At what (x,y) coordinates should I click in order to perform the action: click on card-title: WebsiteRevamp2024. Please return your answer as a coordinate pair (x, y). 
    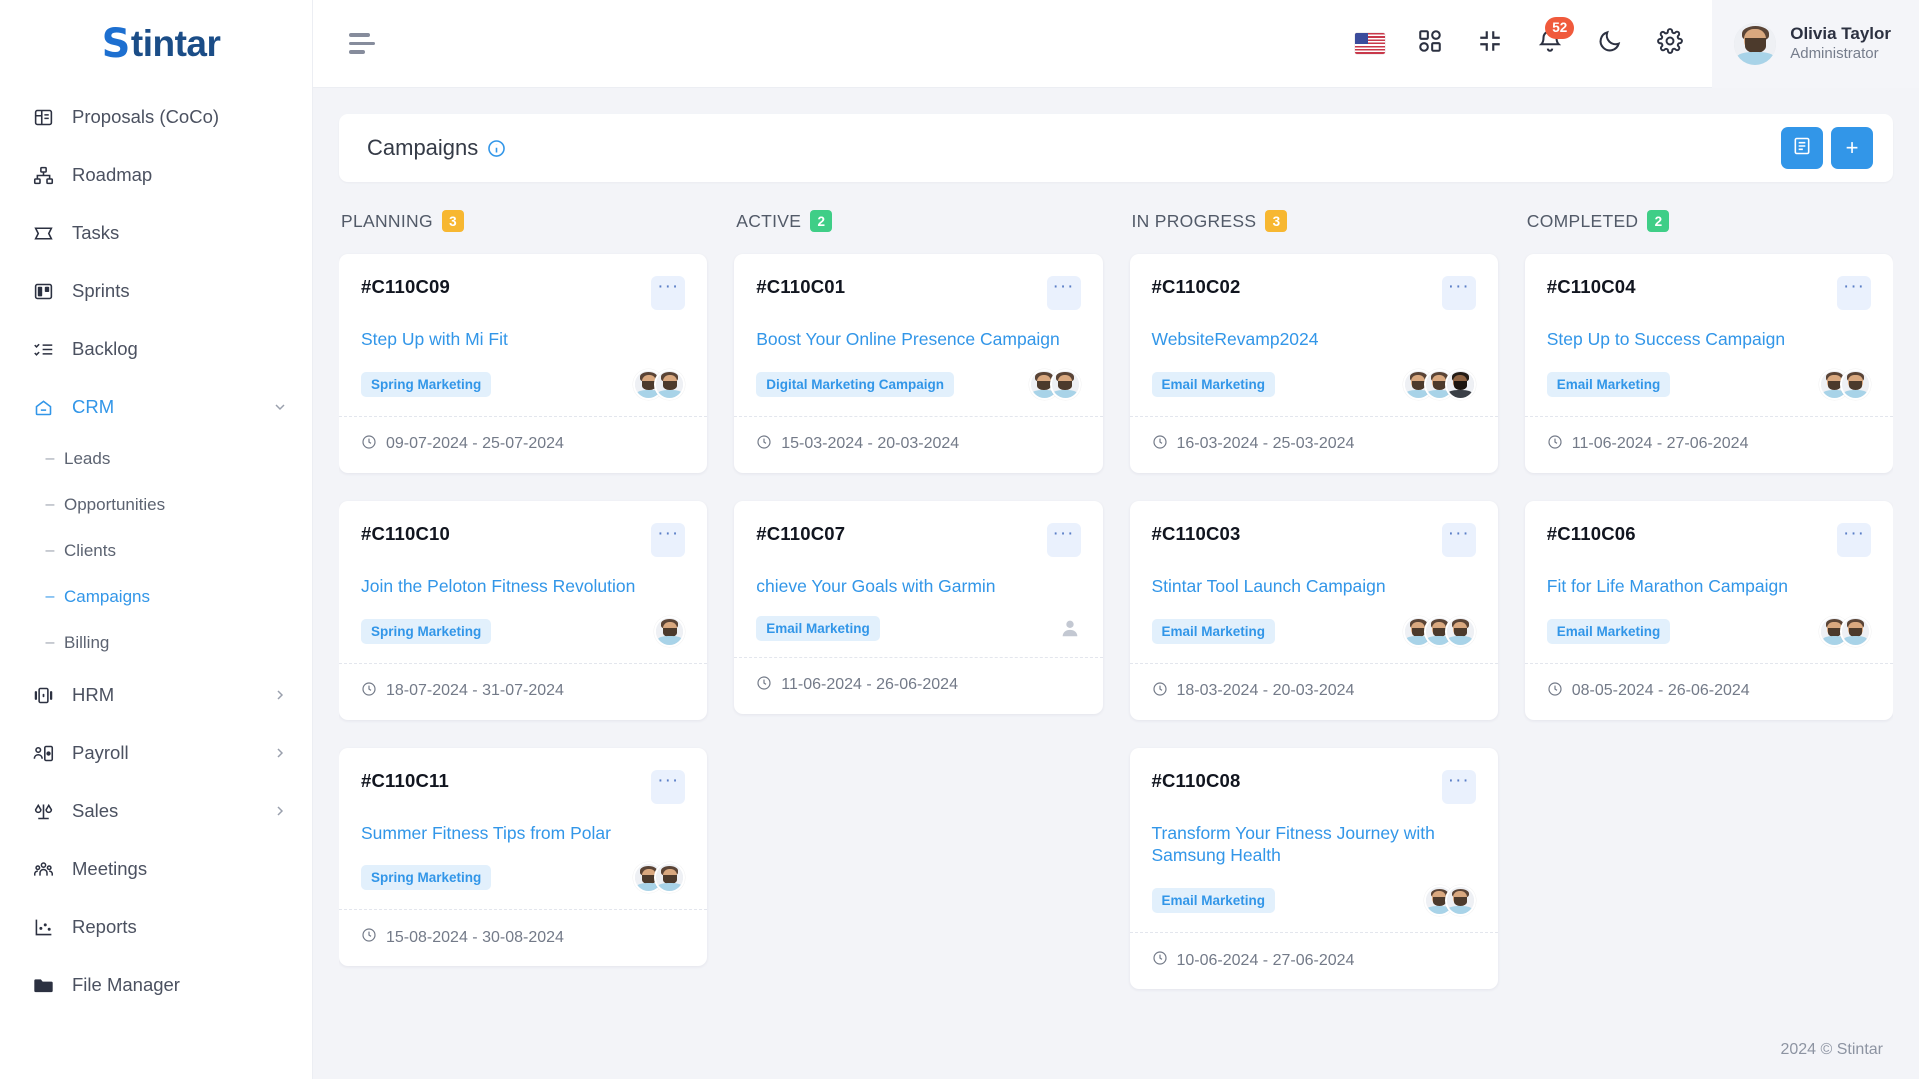
    Looking at the image, I should click on (1314, 339).